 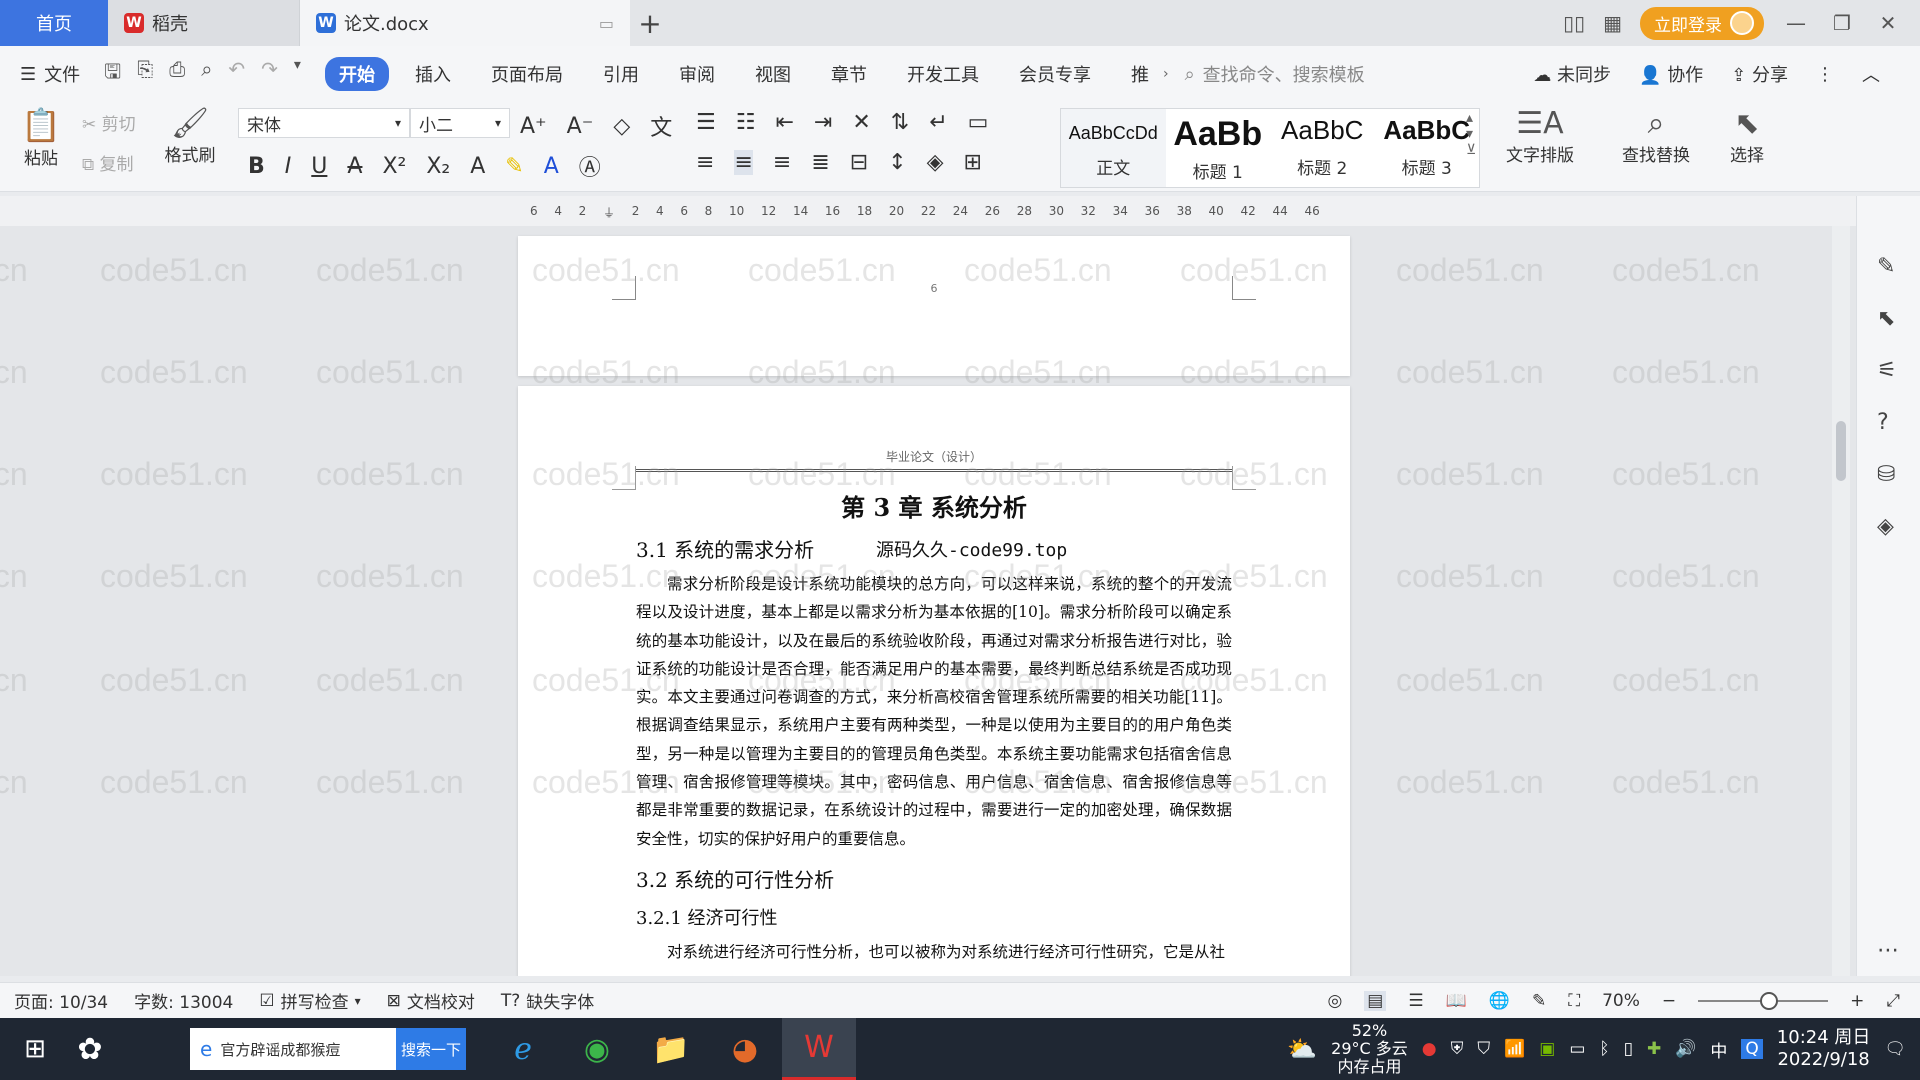 What do you see at coordinates (465, 23) in the screenshot?
I see `tab-document: W 论文.docx ▭` at bounding box center [465, 23].